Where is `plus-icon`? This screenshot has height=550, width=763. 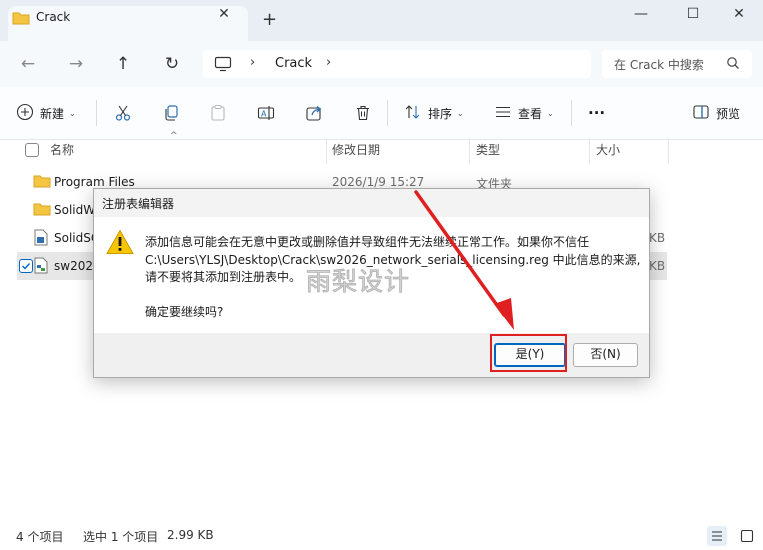
plus-icon is located at coordinates (25, 113).